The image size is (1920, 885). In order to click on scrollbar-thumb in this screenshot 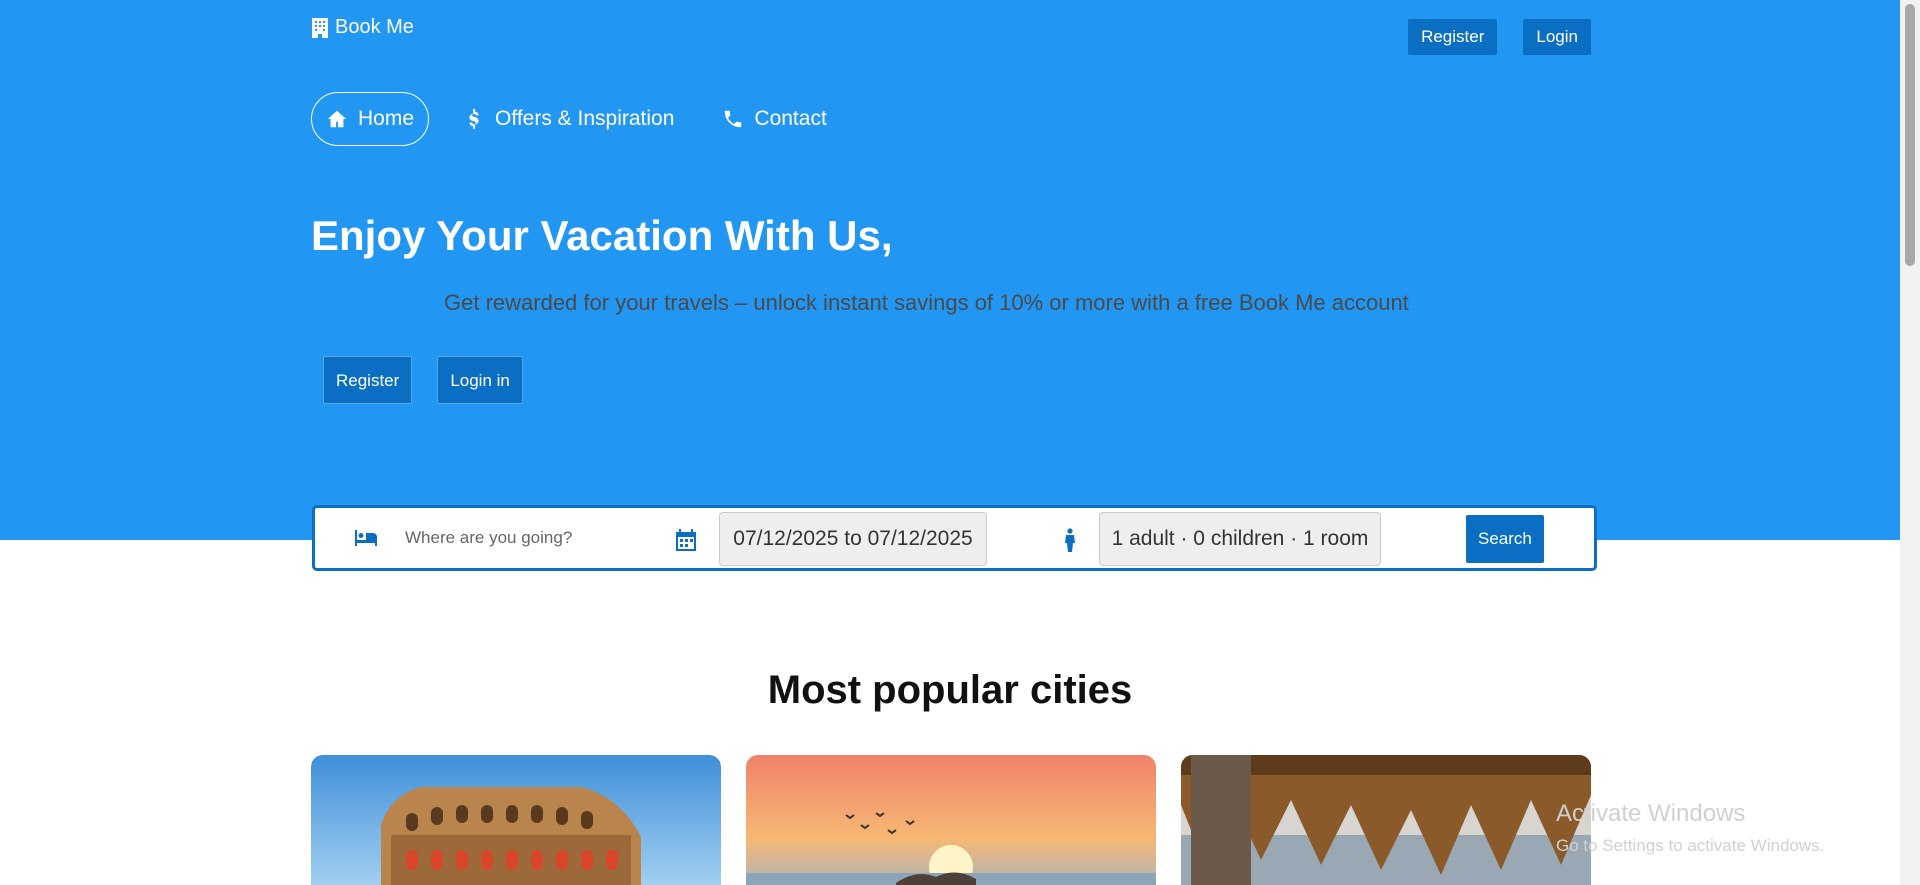, I will do `click(1910, 135)`.